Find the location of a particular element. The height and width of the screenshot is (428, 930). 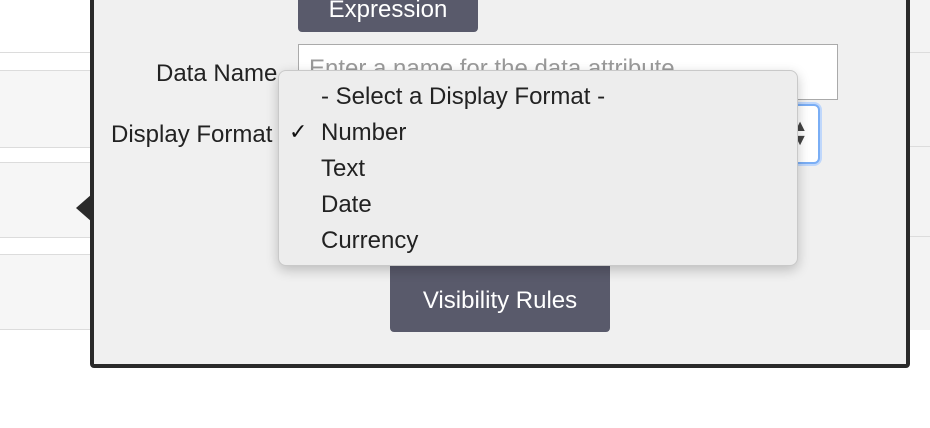

background-right-strip is located at coordinates (920, 165).